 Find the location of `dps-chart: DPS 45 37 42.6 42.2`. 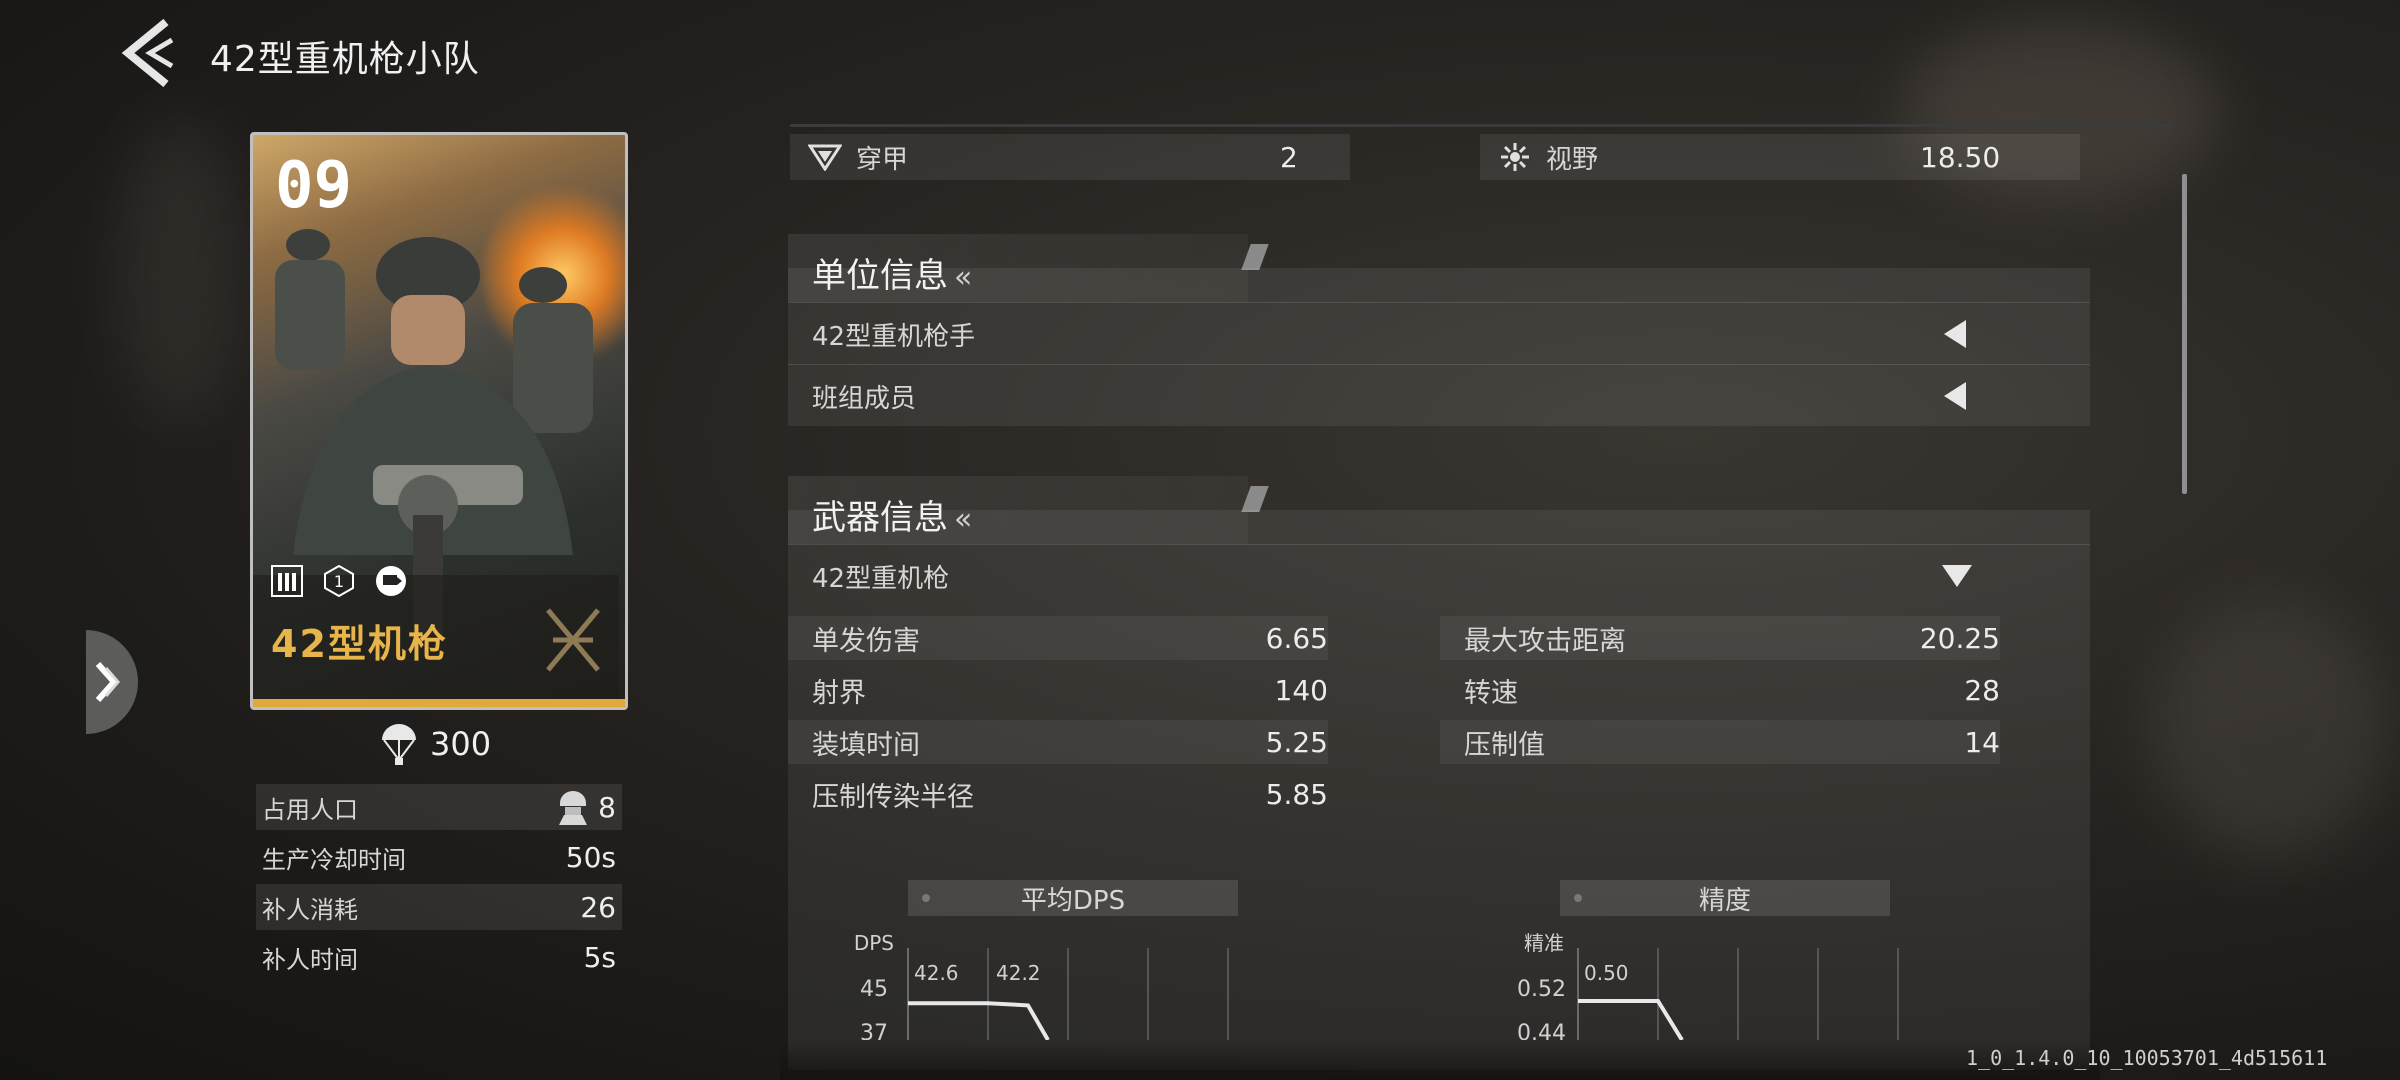

dps-chart: DPS 45 37 42.6 42.2 is located at coordinates (1041, 985).